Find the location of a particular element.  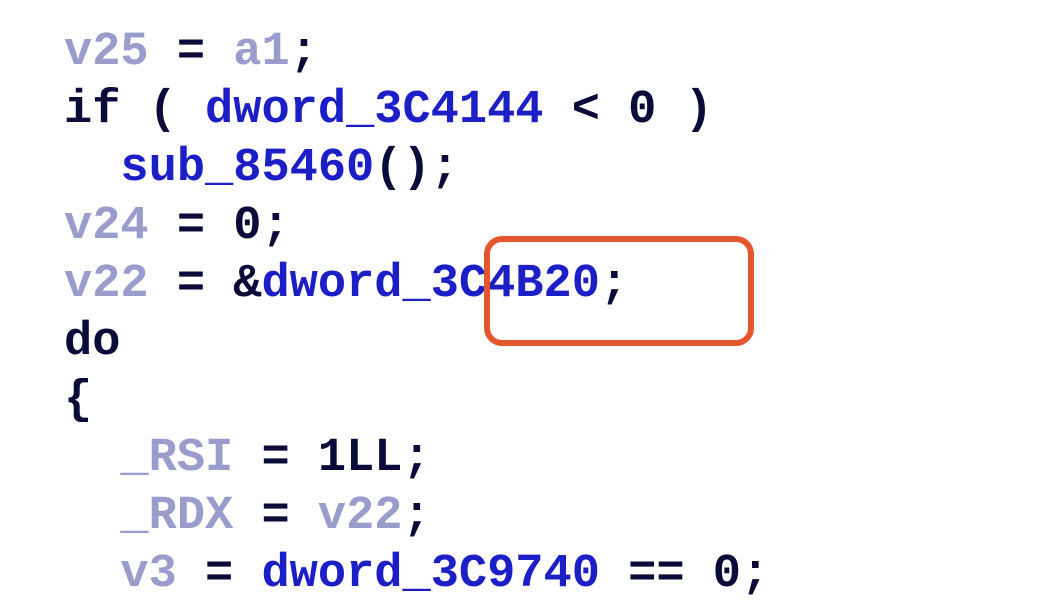

code-token-ident: dword_3C9740 is located at coordinates (430, 574).